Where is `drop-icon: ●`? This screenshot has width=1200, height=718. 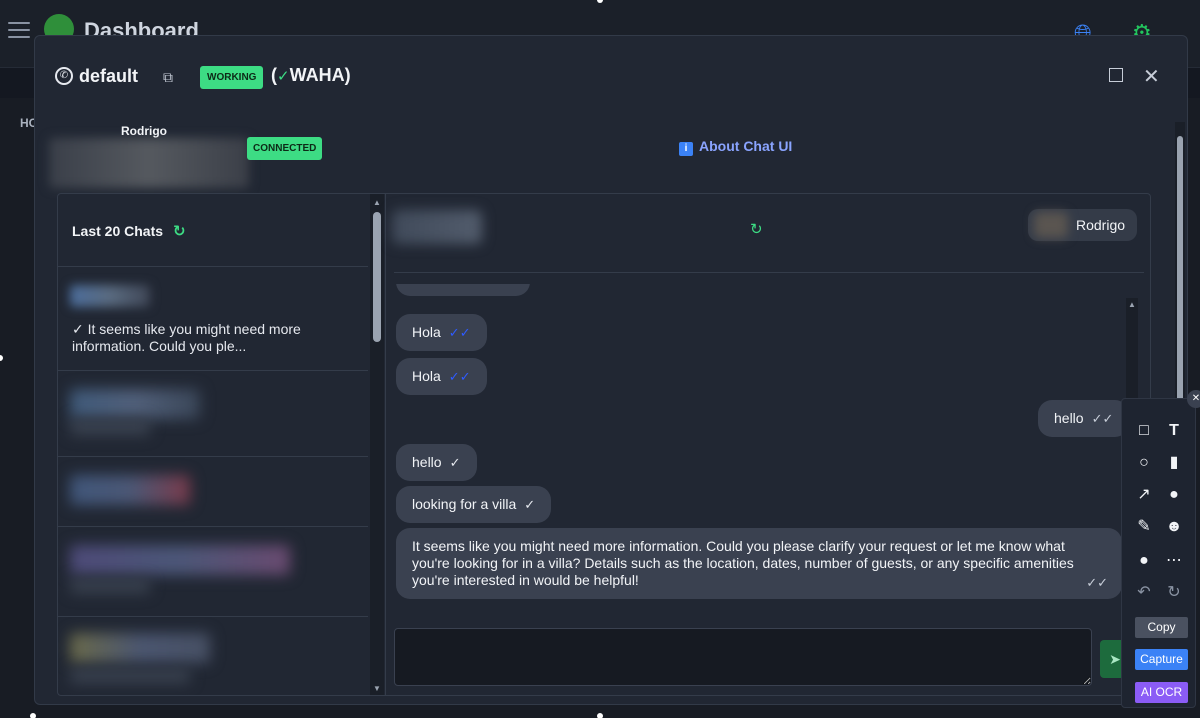 drop-icon: ● is located at coordinates (1144, 561).